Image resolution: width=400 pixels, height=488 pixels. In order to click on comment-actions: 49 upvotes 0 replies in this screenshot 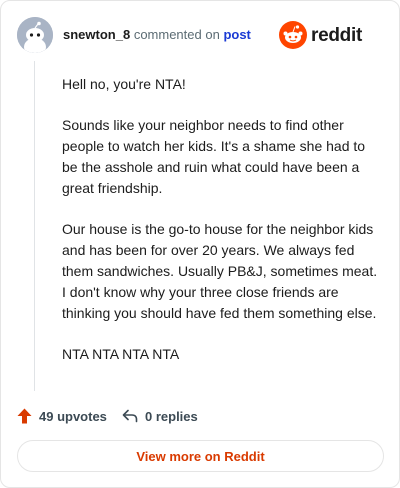, I will do `click(197, 416)`.